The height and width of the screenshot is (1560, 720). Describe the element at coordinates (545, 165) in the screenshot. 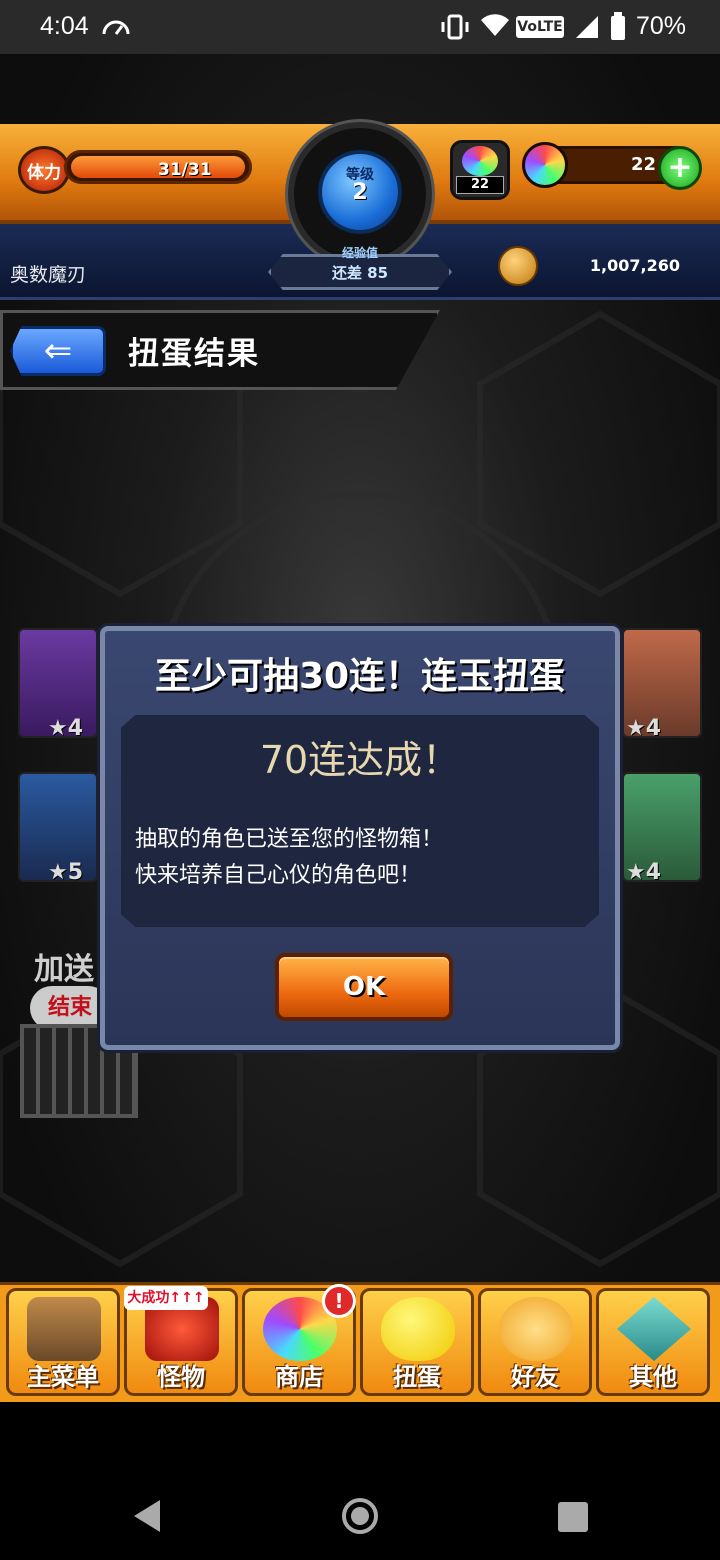

I see `orb-icon` at that location.